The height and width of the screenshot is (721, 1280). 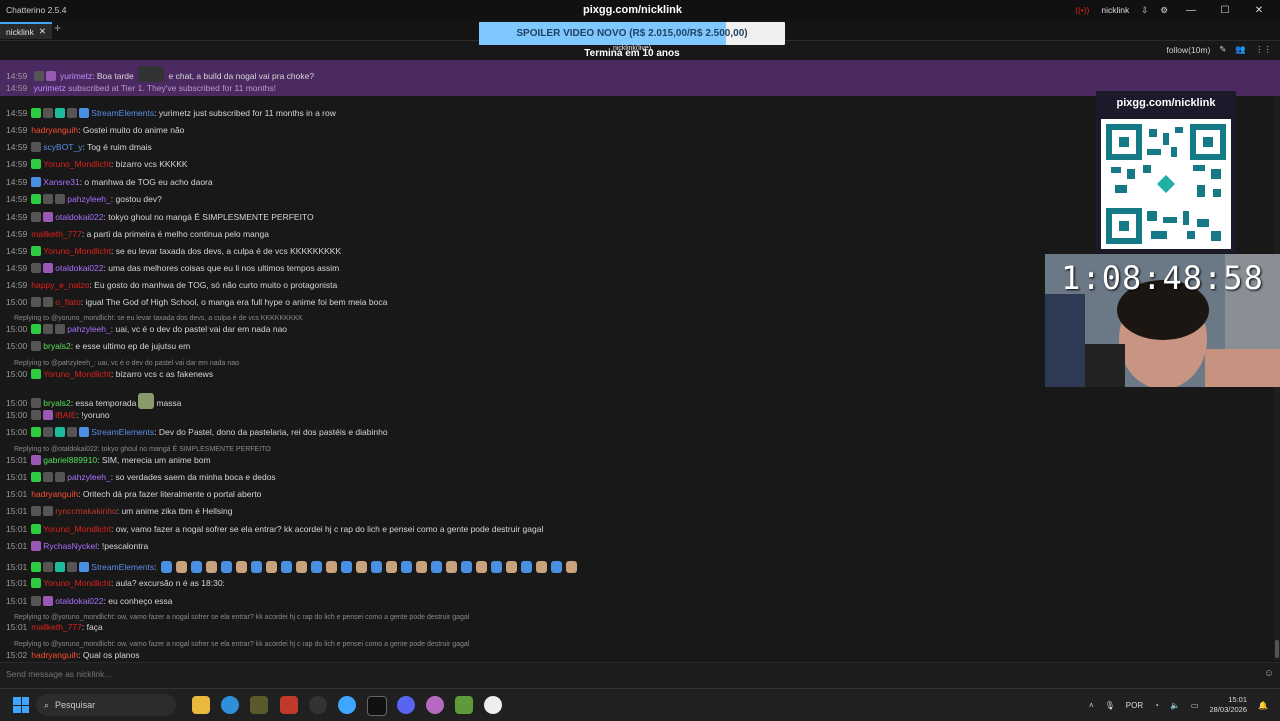 I want to click on edge-browser-icon, so click(x=230, y=705).